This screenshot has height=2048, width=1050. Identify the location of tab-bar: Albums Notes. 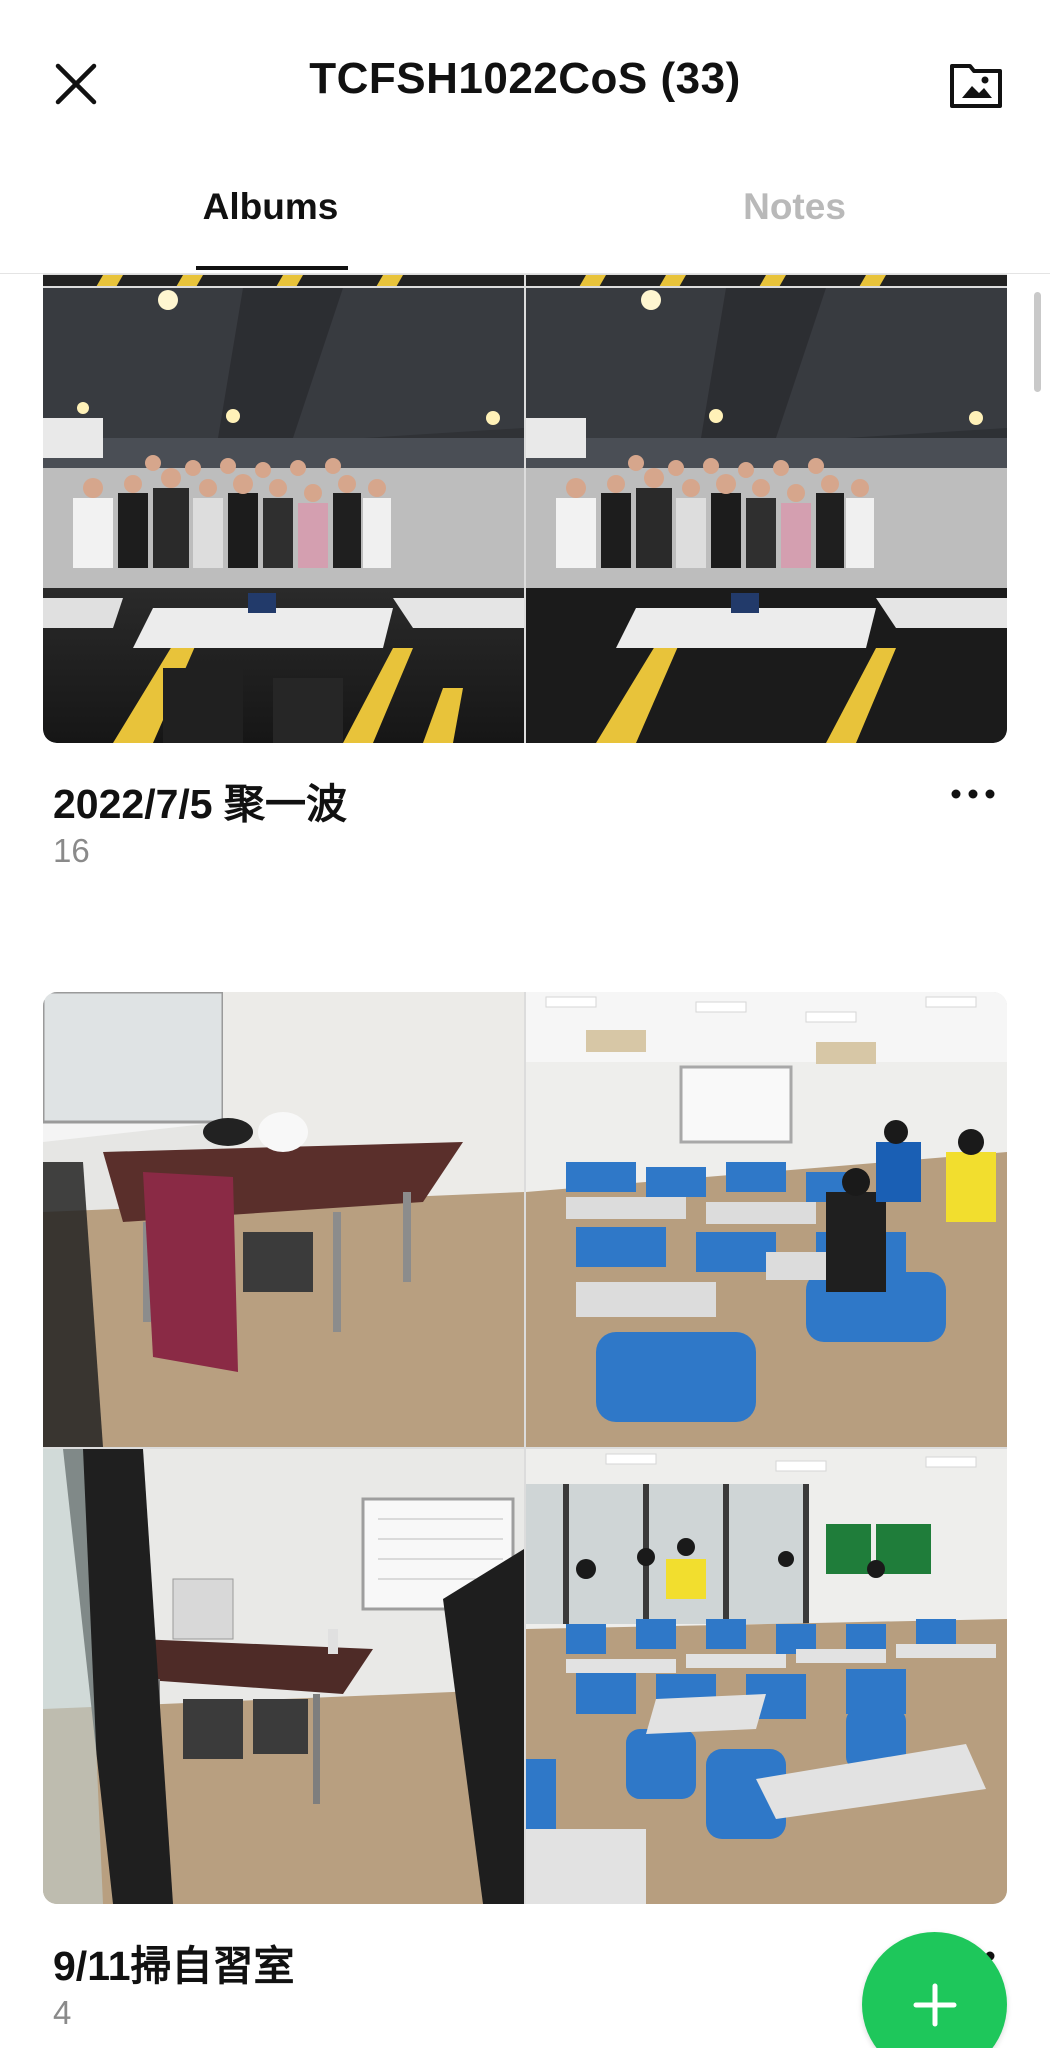
(525, 217).